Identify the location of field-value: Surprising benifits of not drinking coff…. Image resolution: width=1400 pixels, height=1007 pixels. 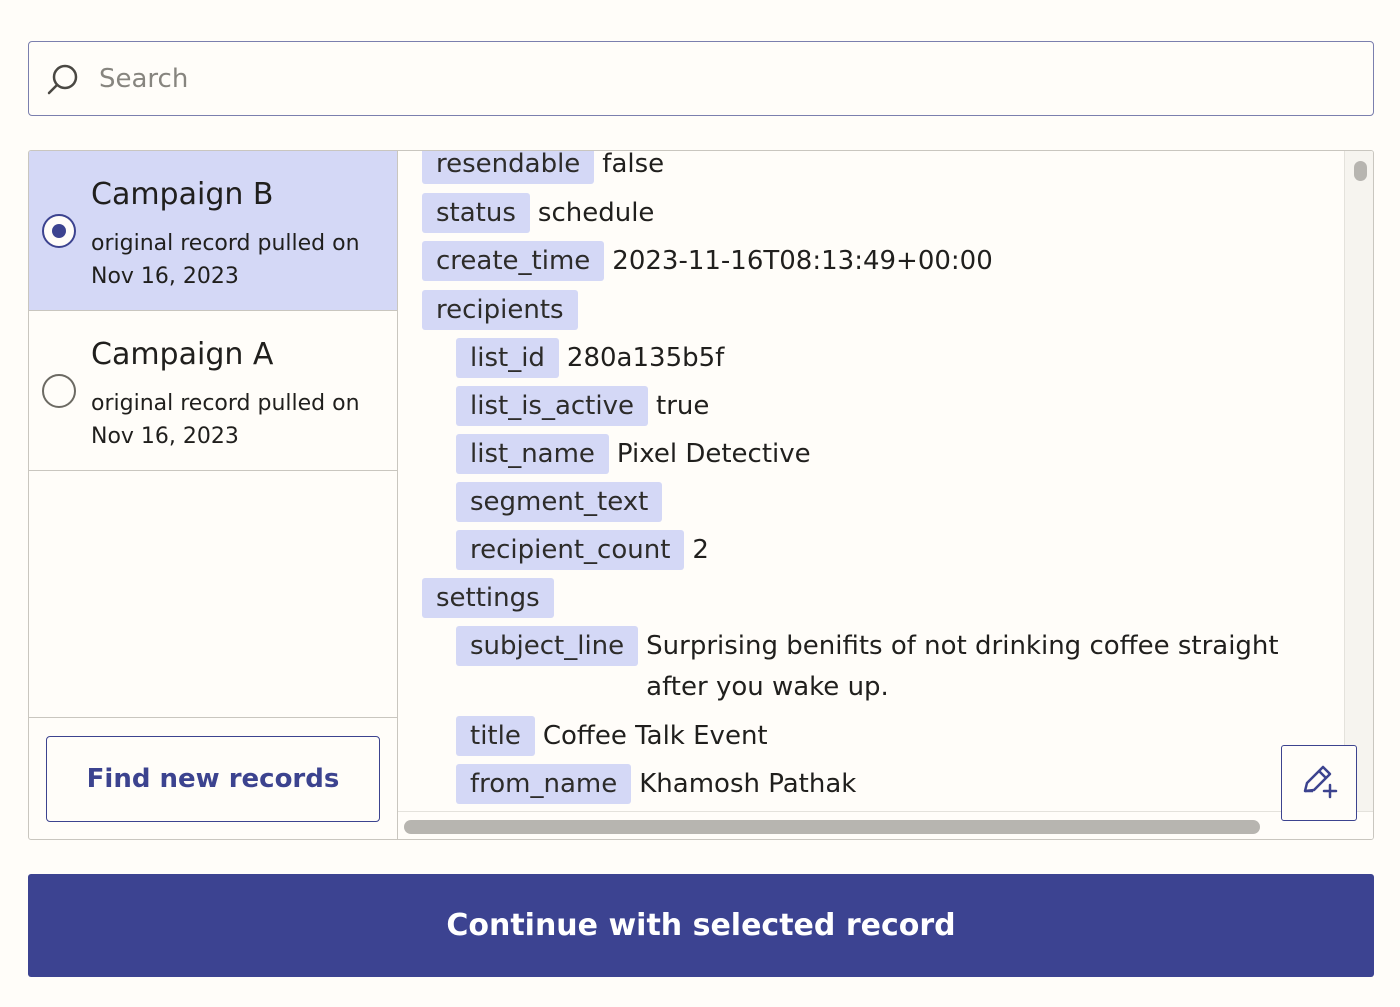
(962, 666).